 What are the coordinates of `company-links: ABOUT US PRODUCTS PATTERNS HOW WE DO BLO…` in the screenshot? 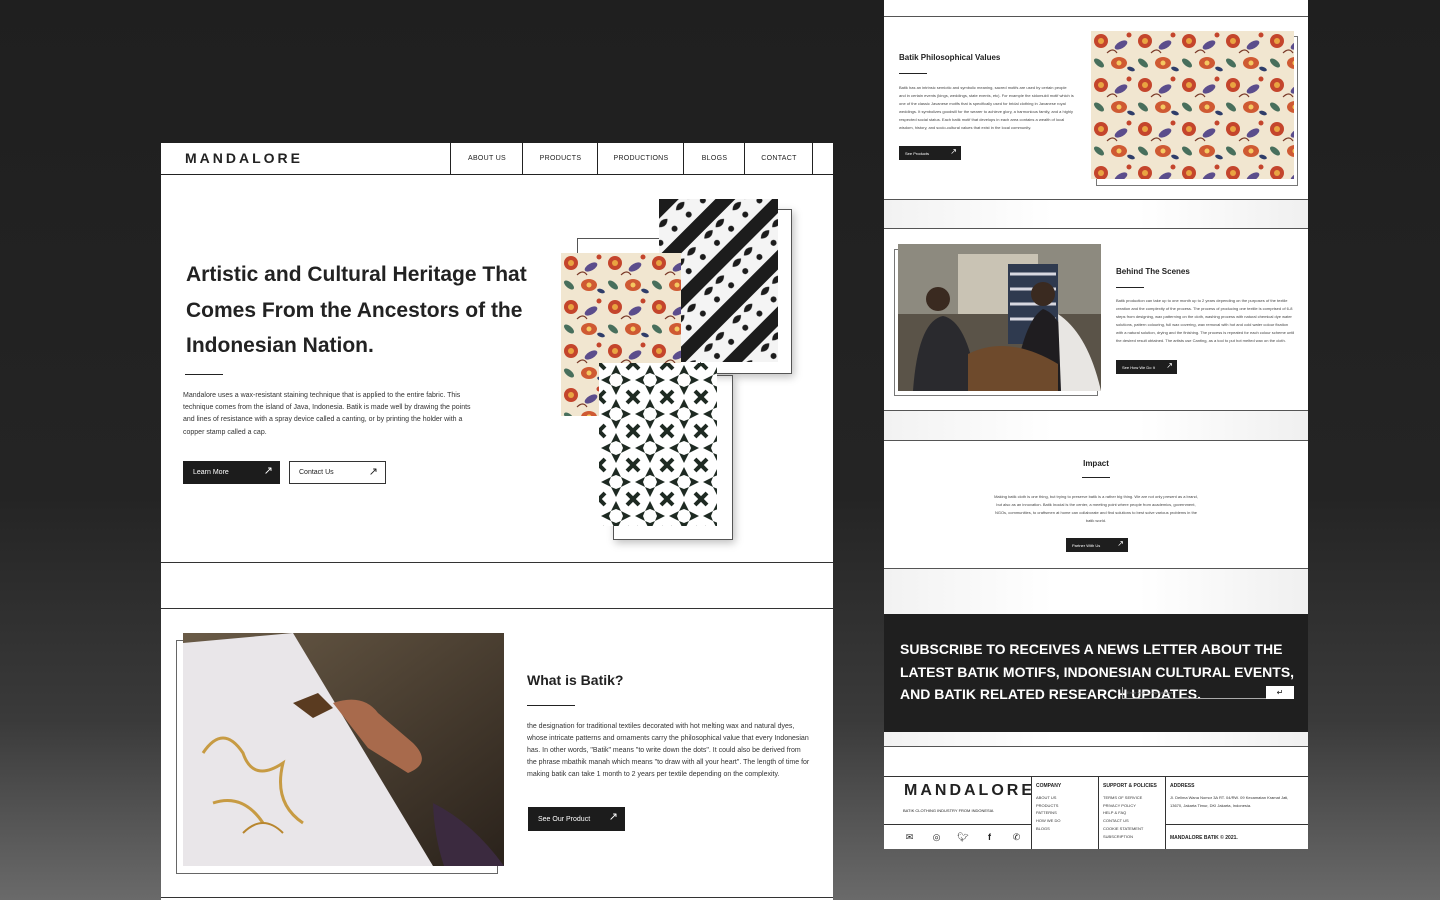 It's located at (1048, 813).